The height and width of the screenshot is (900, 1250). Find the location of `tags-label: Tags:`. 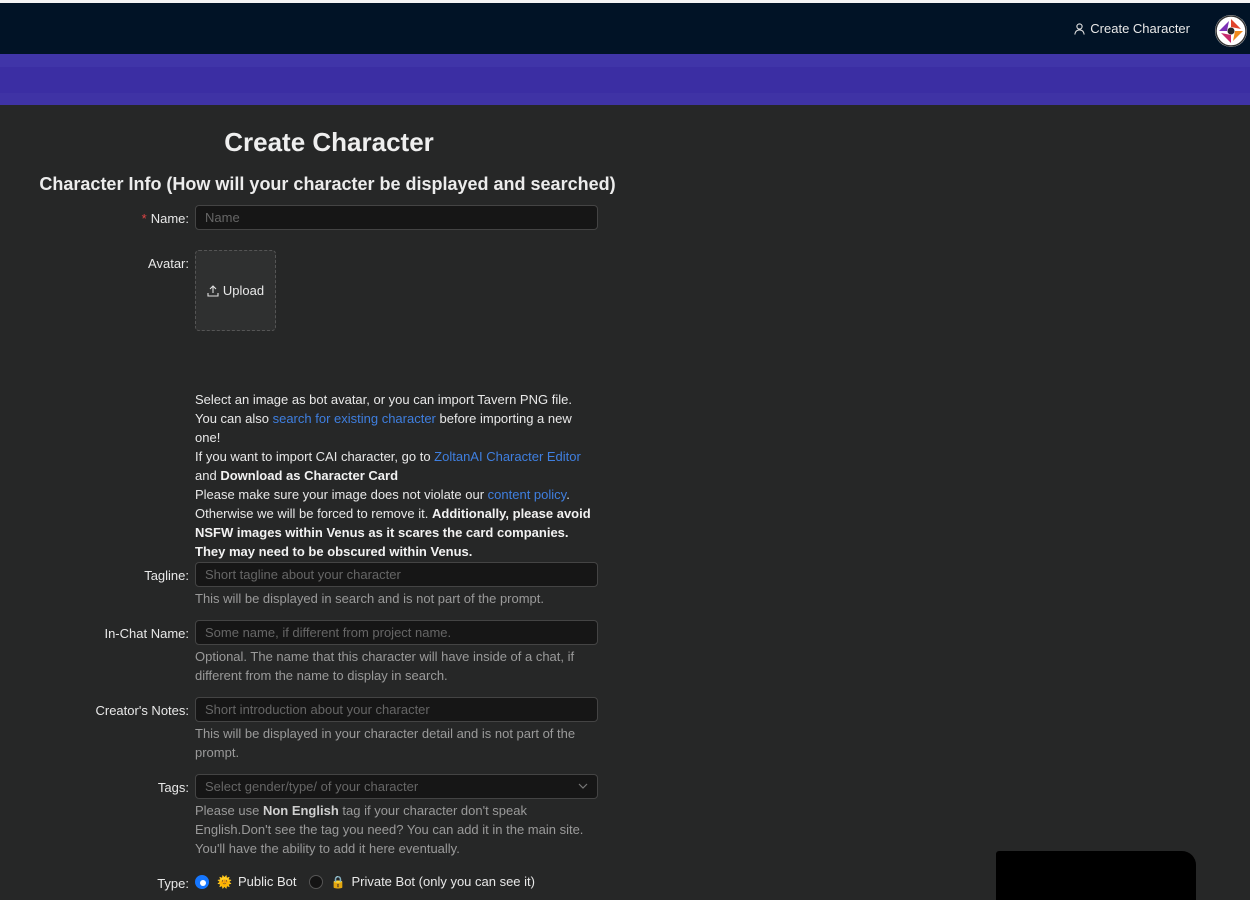

tags-label: Tags: is located at coordinates (173, 787).